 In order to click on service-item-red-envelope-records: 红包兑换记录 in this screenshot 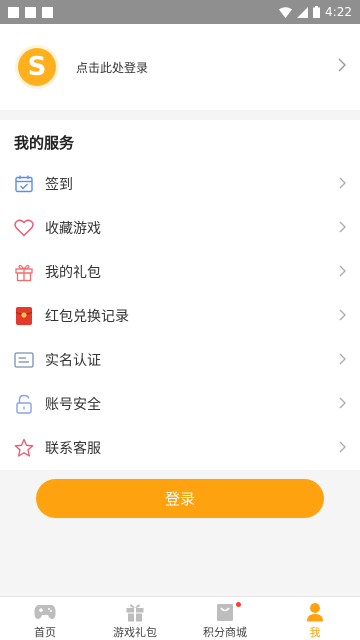, I will do `click(180, 316)`.